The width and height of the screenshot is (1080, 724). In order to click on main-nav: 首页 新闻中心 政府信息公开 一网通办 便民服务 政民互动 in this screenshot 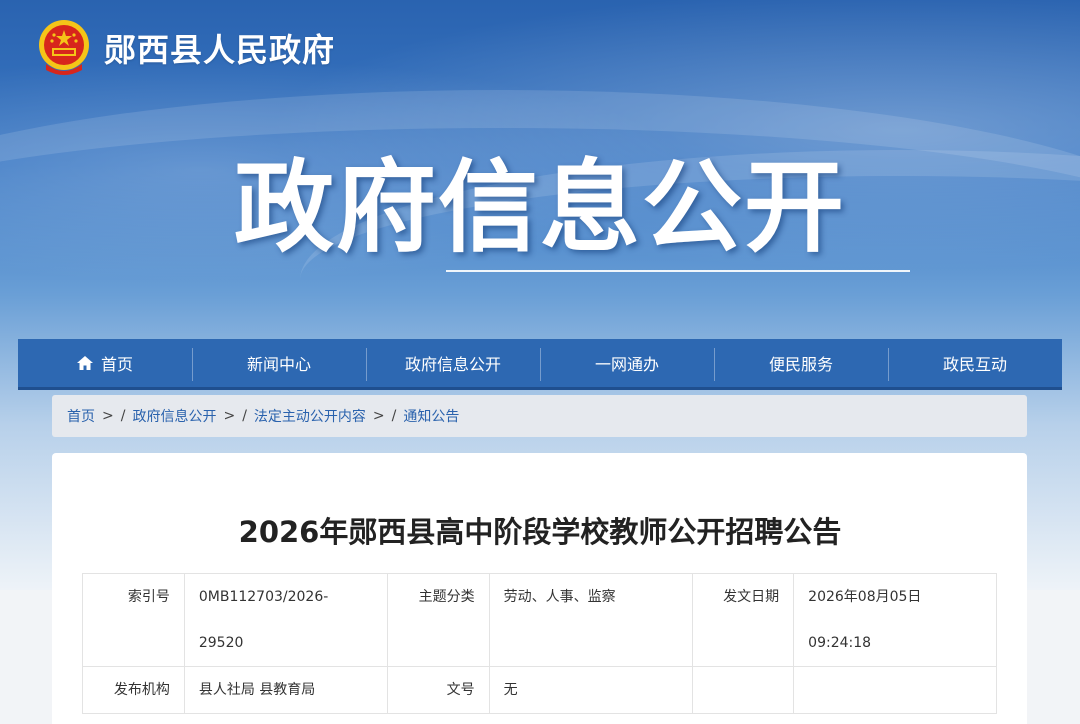, I will do `click(540, 364)`.